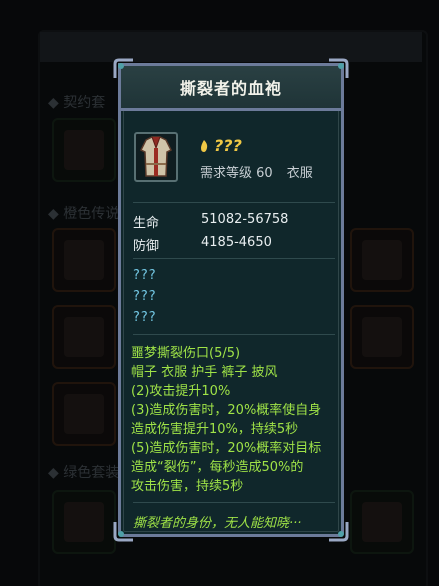  I want to click on flavor-text: 撕裂者的身份，无人能知晓···, so click(217, 523).